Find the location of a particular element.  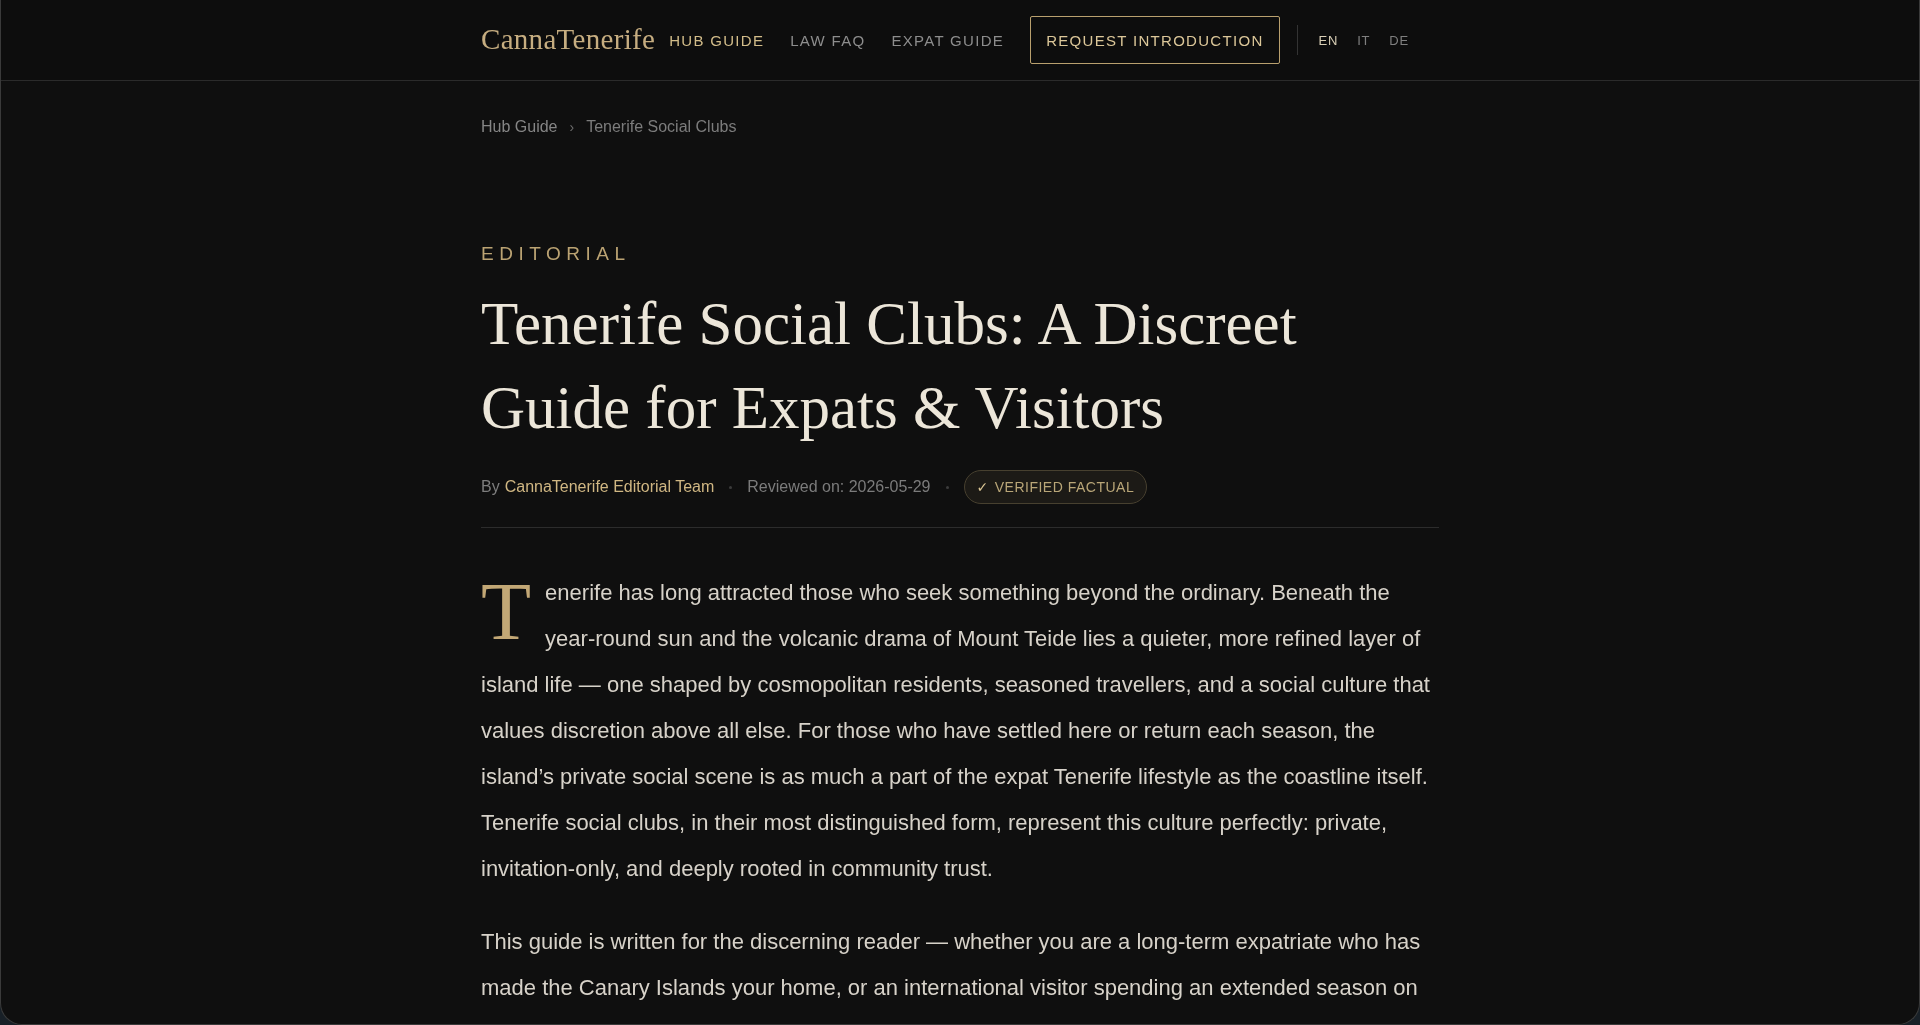

logo: CannaTenerife is located at coordinates (568, 40).